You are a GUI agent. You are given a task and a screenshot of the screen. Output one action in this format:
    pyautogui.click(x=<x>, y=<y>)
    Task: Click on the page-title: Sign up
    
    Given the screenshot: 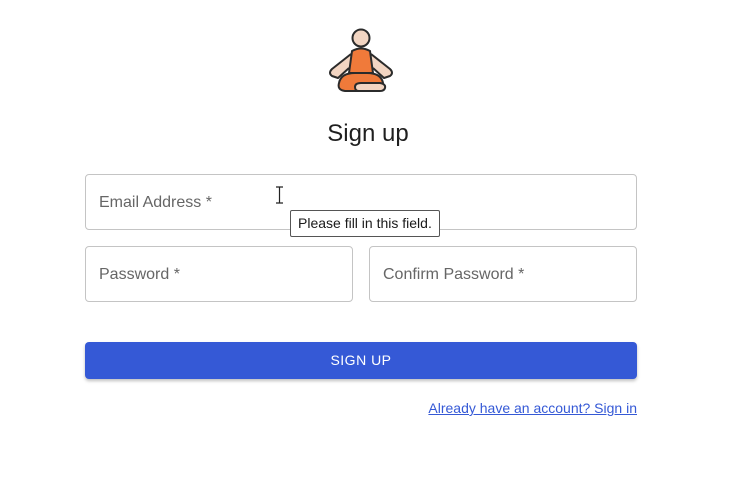 What is the action you would take?
    pyautogui.click(x=368, y=133)
    